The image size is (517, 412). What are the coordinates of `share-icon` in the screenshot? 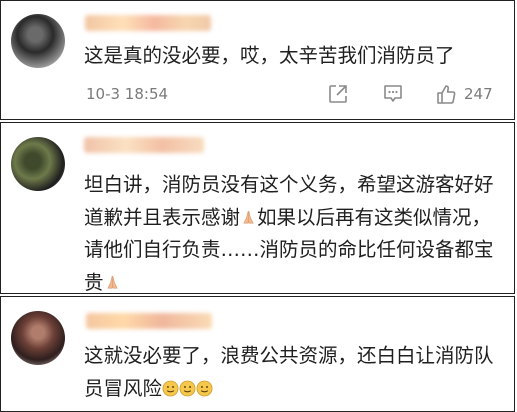 It's located at (338, 94).